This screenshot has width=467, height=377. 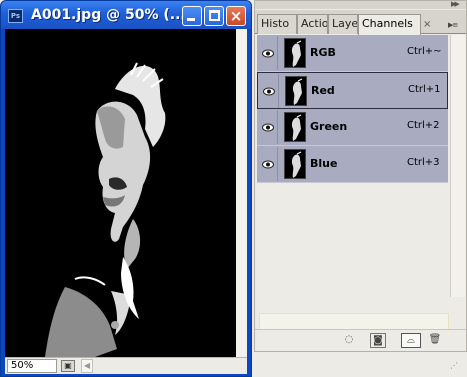 What do you see at coordinates (126, 365) in the screenshot?
I see `document-status-bar: 50% ▣ ◀` at bounding box center [126, 365].